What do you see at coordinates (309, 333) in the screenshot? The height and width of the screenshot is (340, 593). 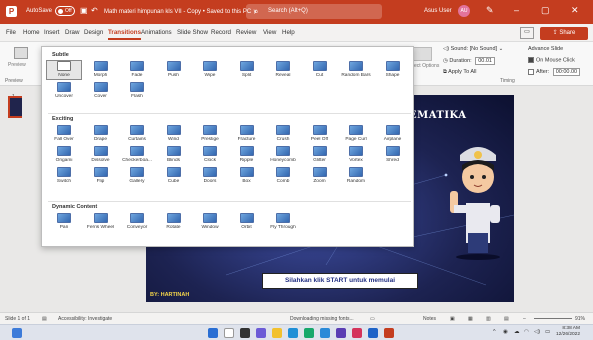 I see `chrome-icon` at bounding box center [309, 333].